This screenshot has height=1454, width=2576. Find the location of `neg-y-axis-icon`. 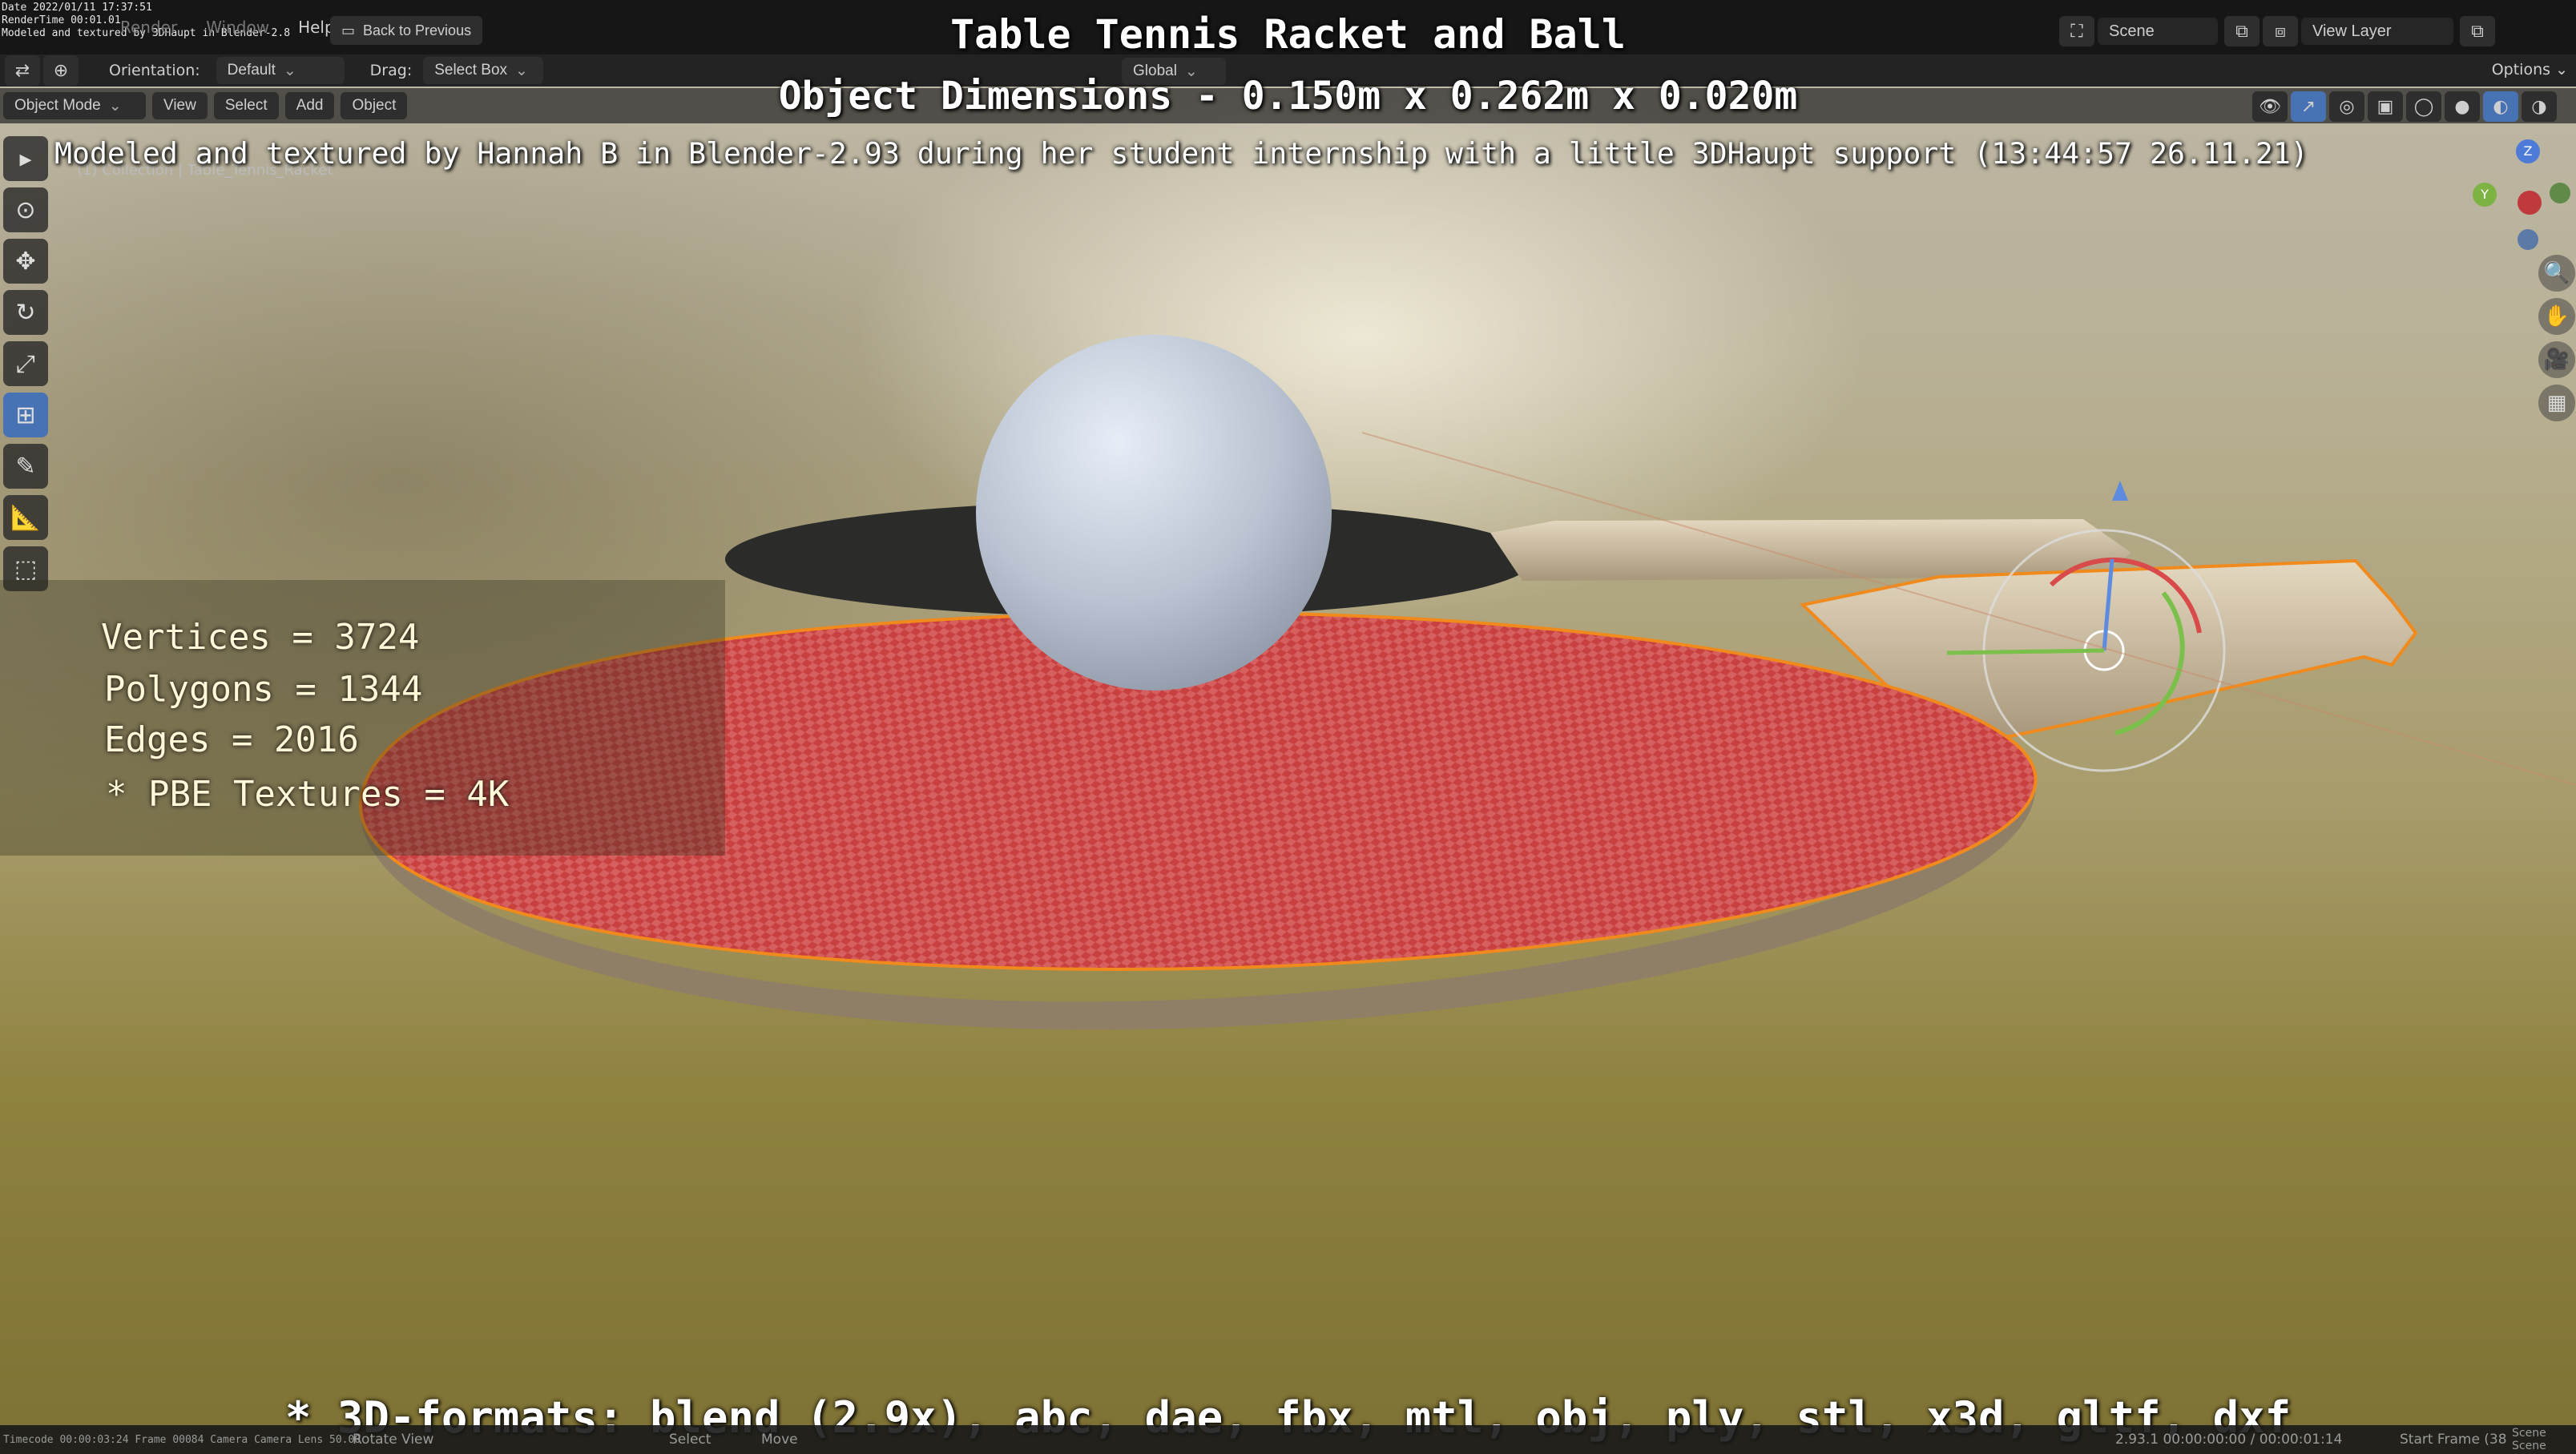

neg-y-axis-icon is located at coordinates (2560, 193).